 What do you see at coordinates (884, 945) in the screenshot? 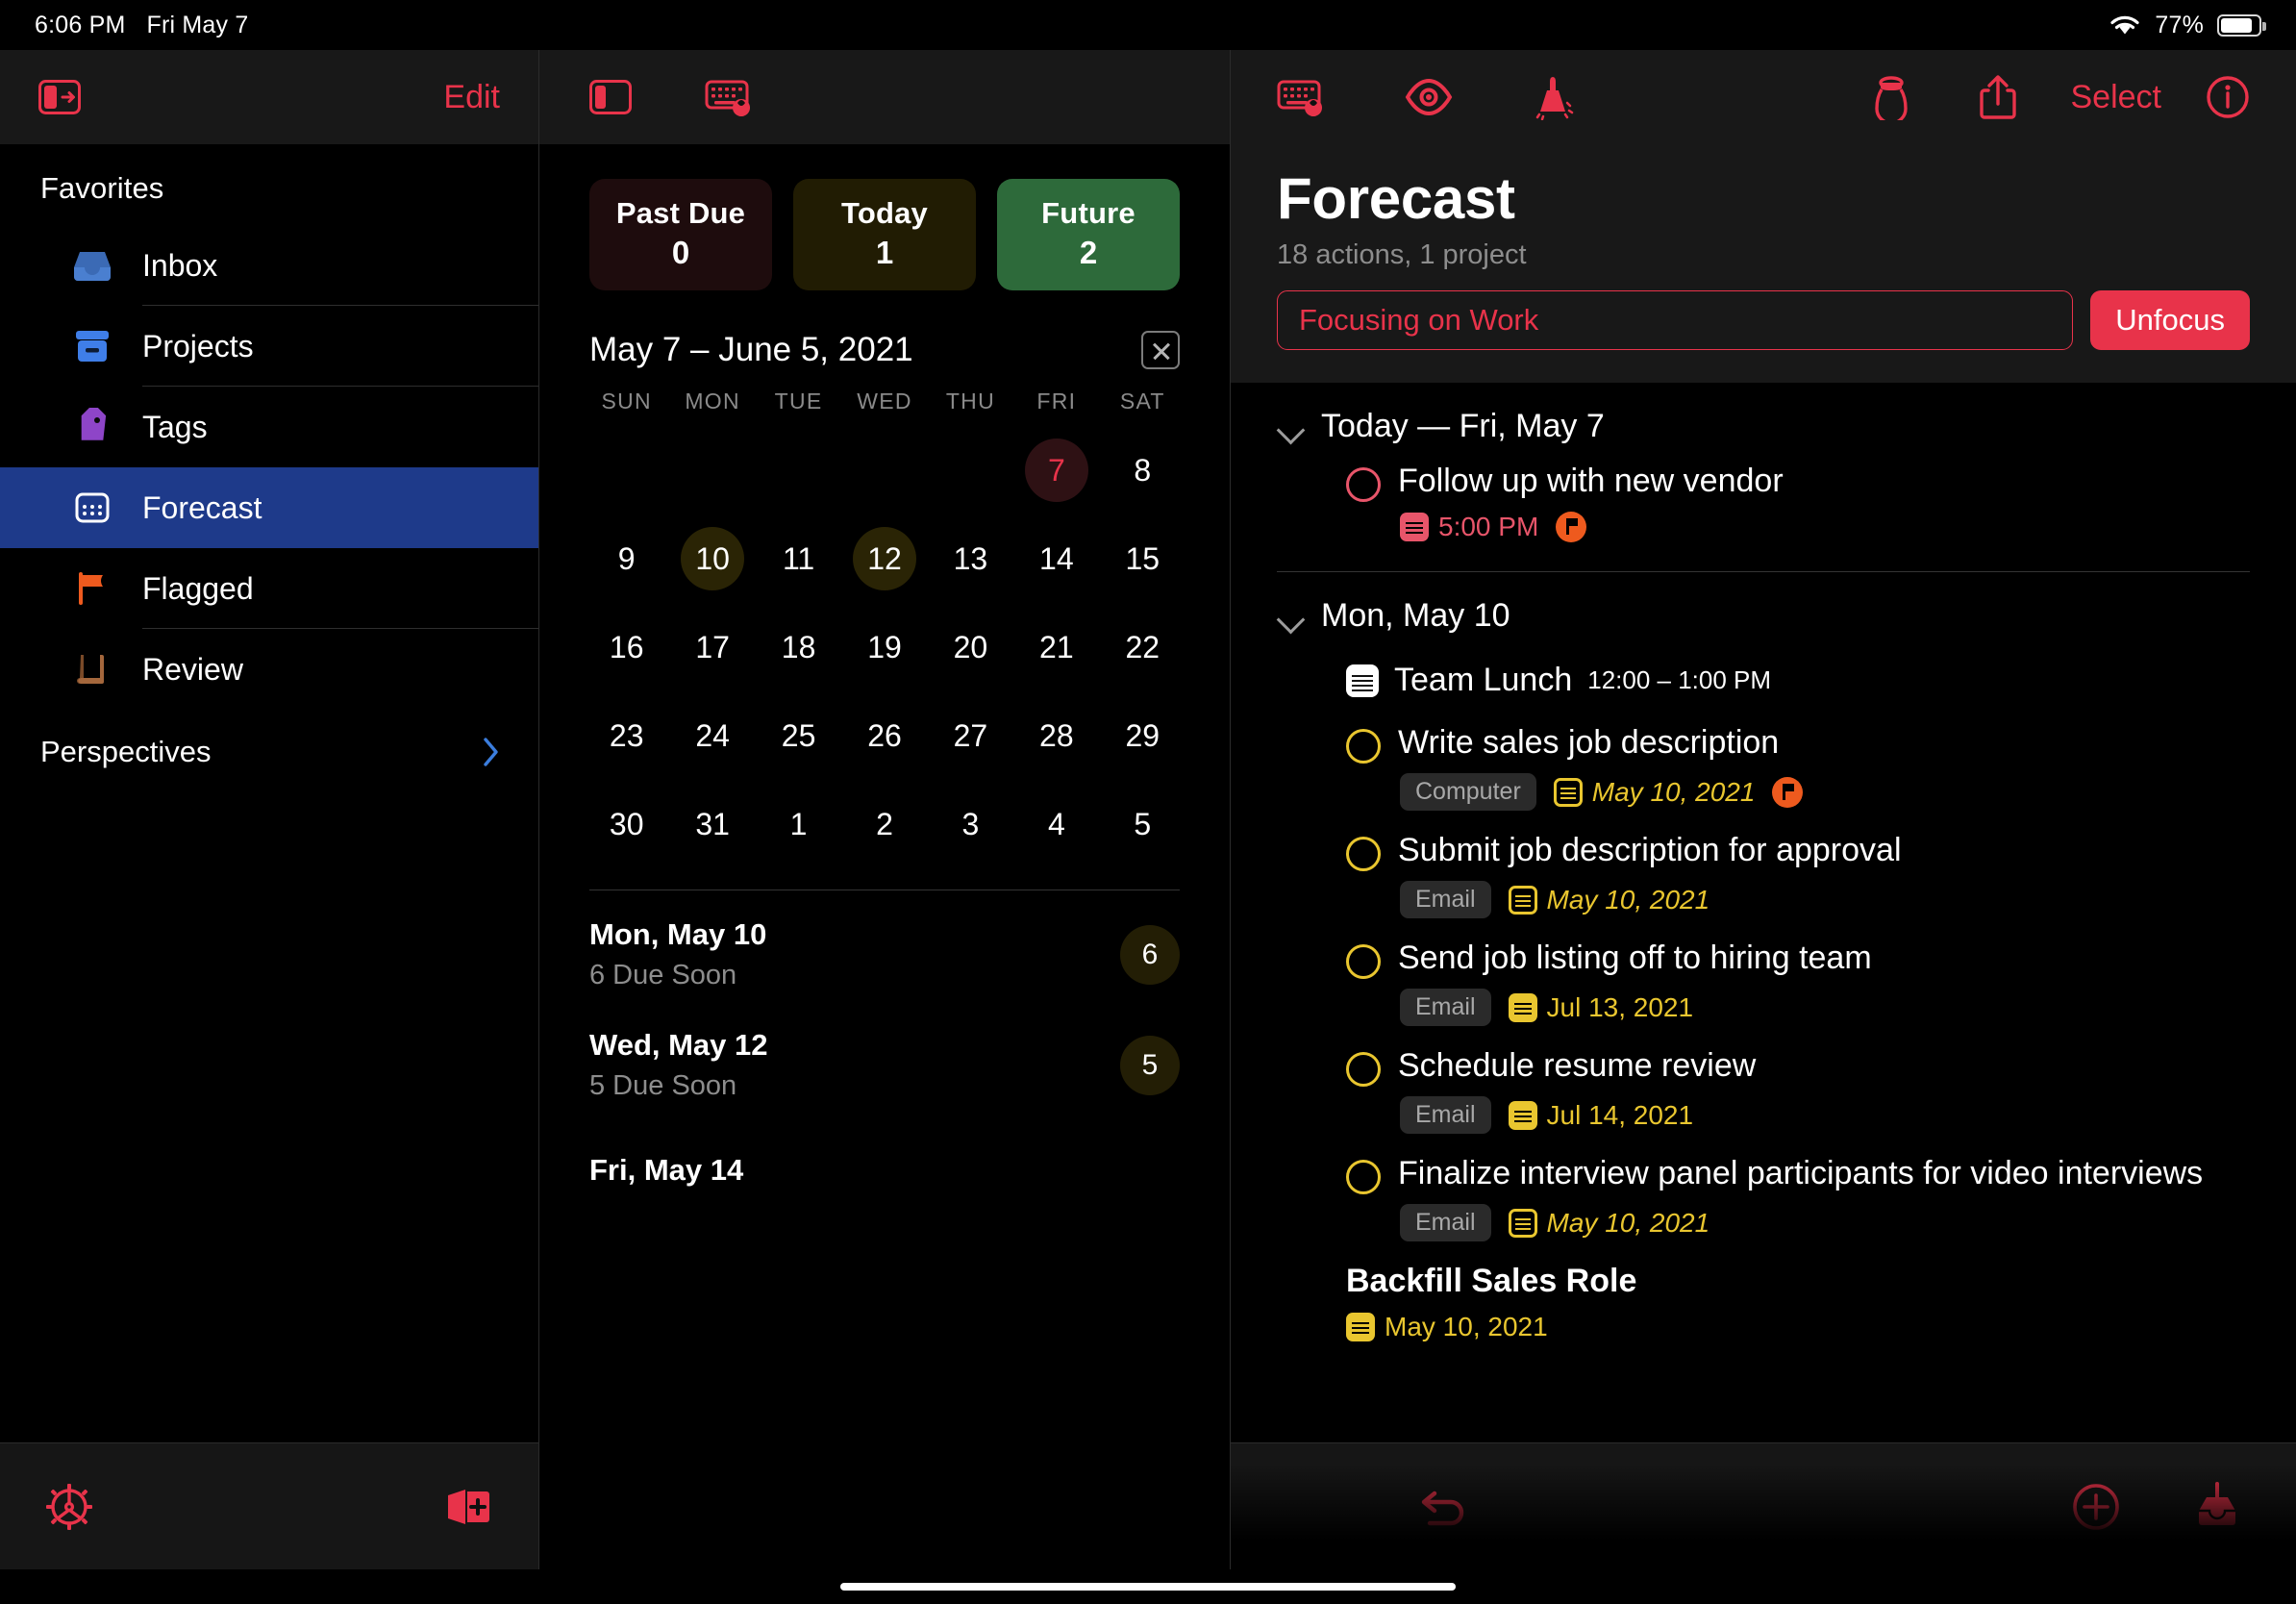
I see `list-item: Mon, May 10 6 Due Soon 6` at bounding box center [884, 945].